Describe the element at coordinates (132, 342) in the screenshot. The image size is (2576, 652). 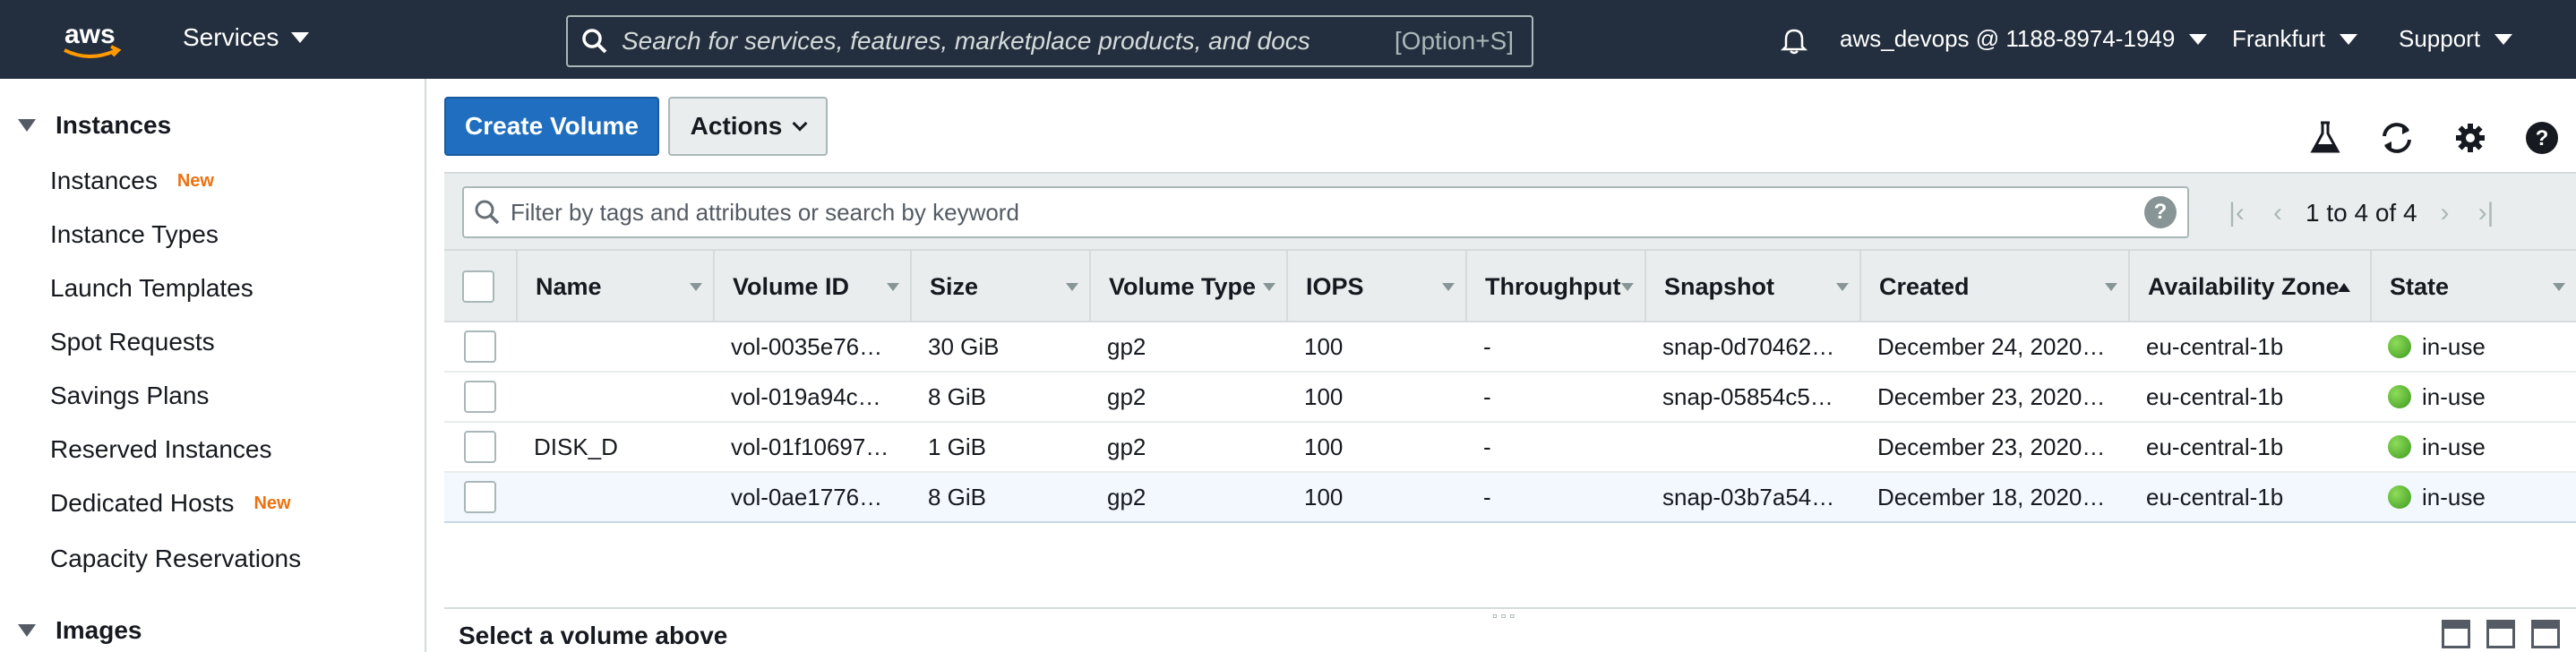
I see `sidebar-item-spot-requests: Spot Requests` at that location.